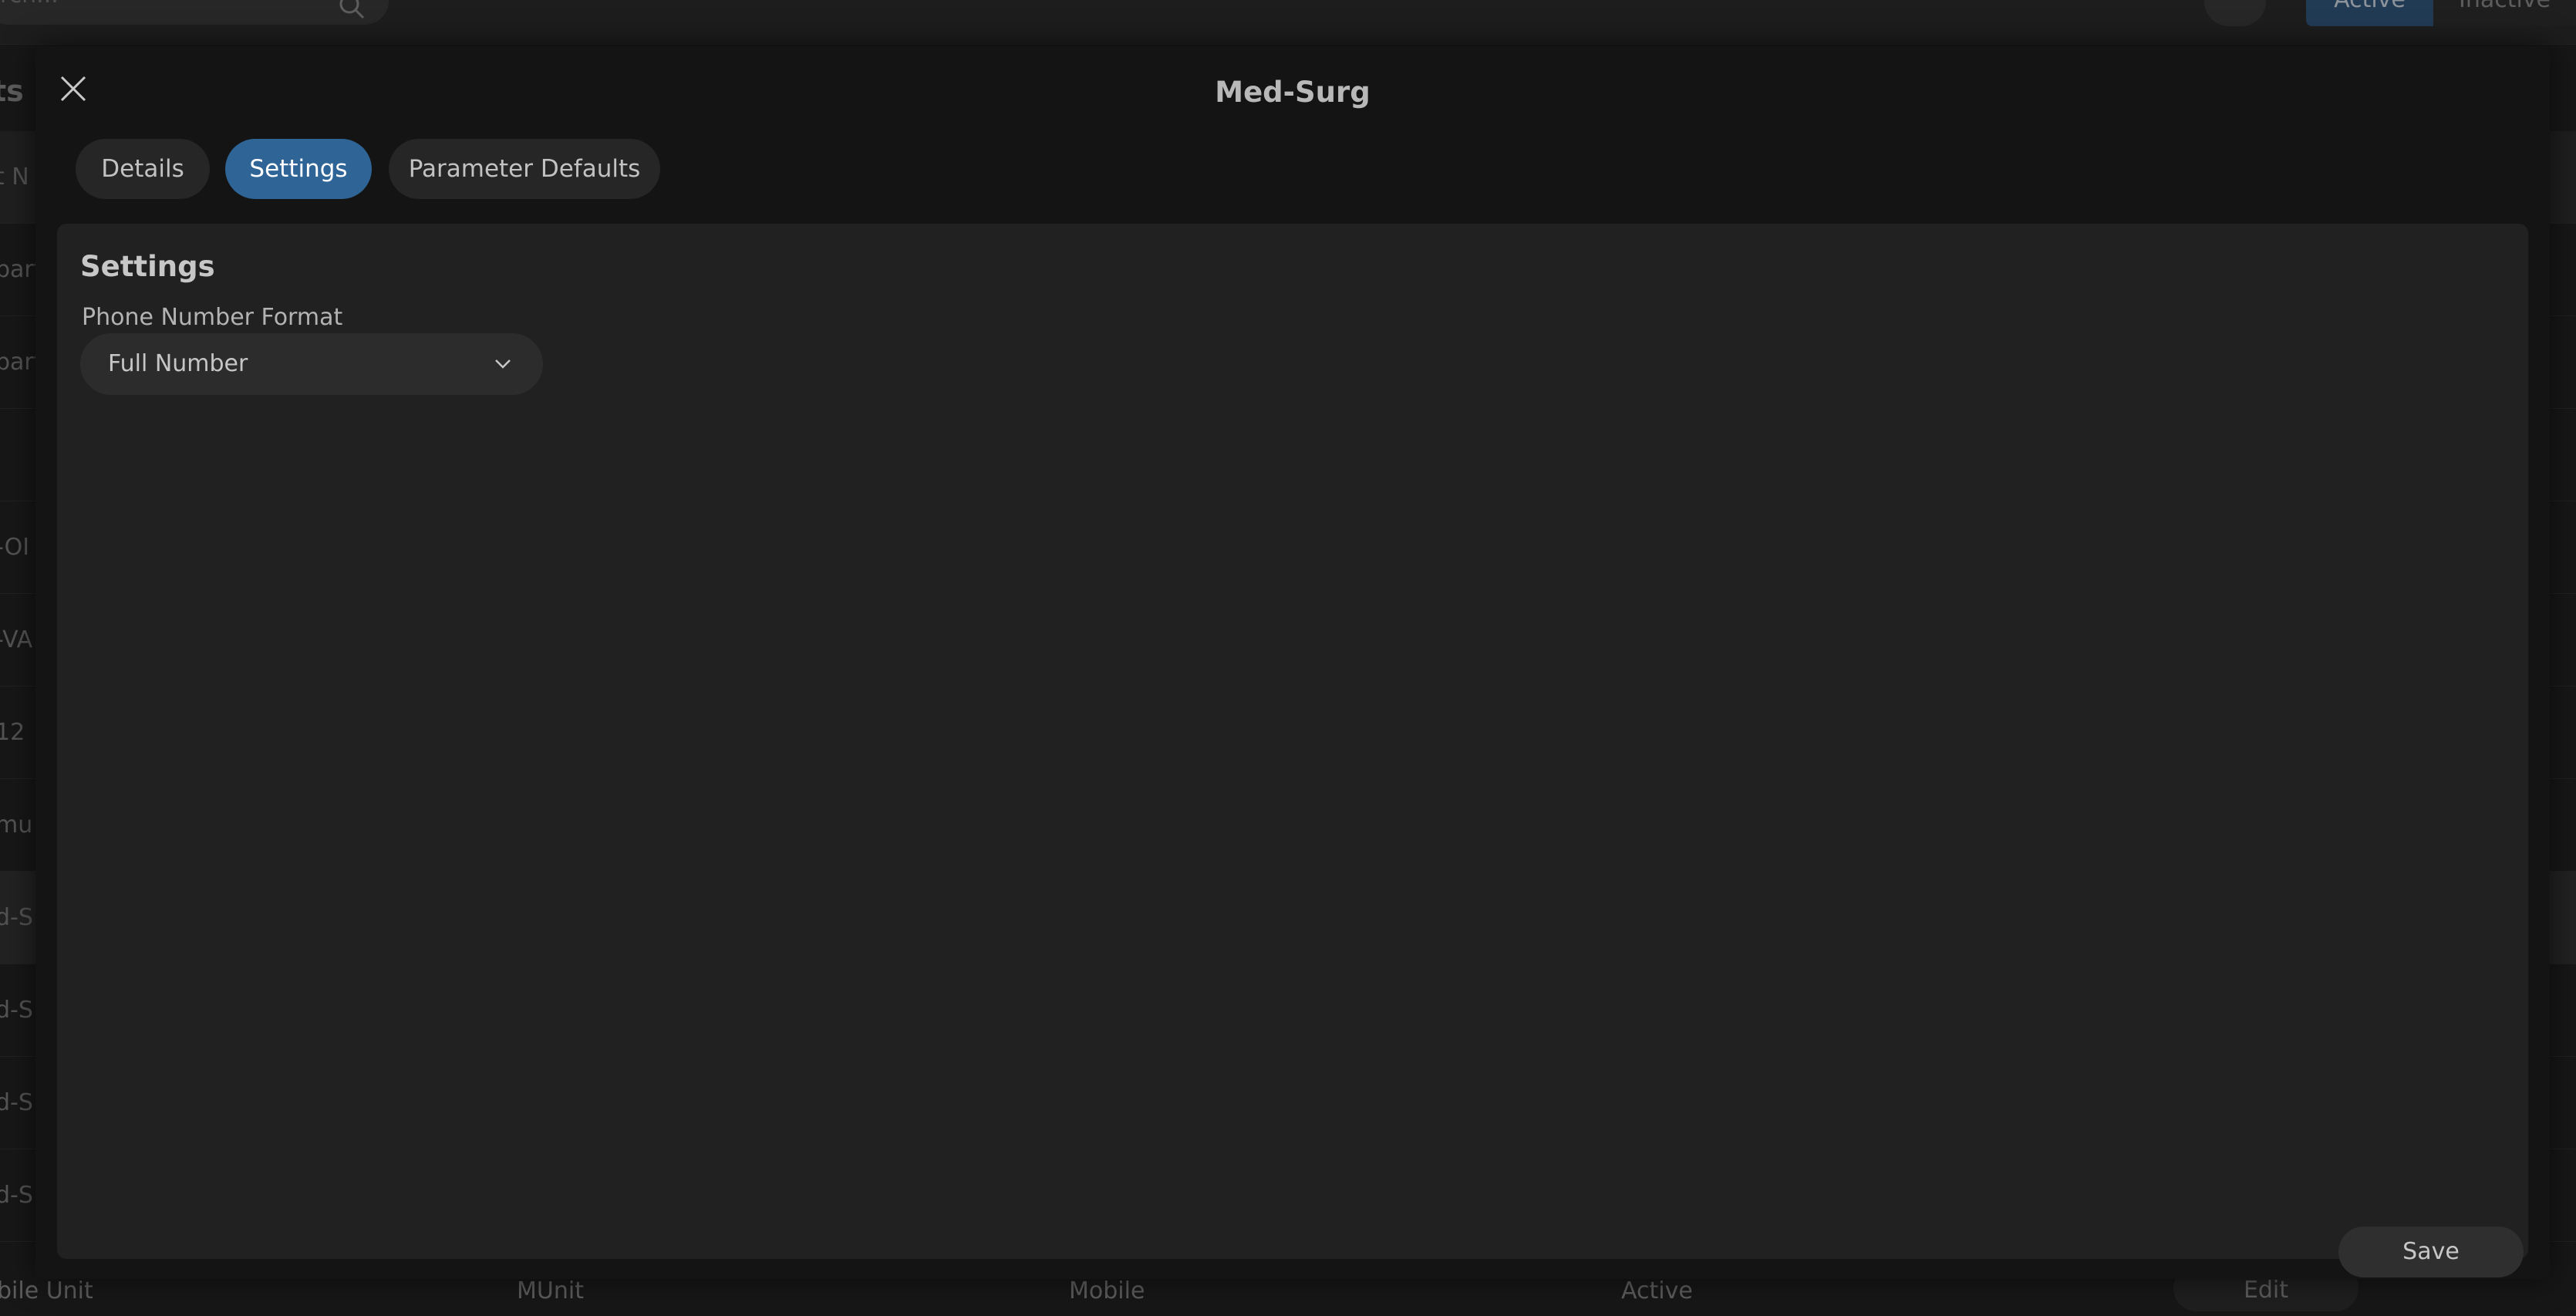 This screenshot has height=1316, width=2576. I want to click on phone-number-format-select: Full Number, so click(311, 364).